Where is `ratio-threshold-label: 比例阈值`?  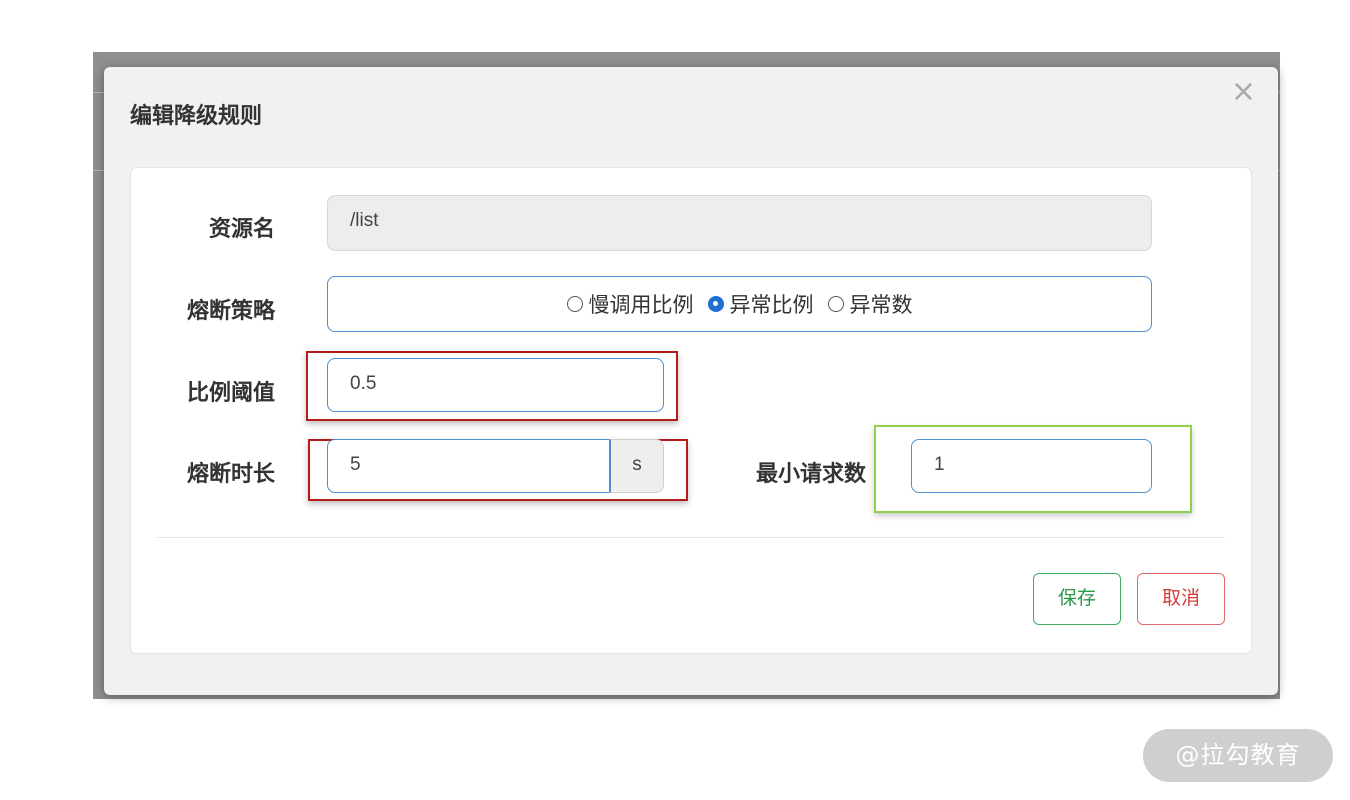 ratio-threshold-label: 比例阈值 is located at coordinates (230, 393).